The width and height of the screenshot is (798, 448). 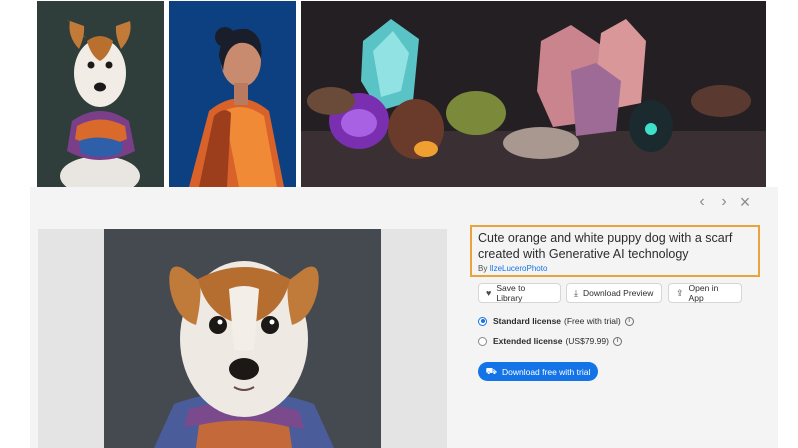 What do you see at coordinates (546, 371) in the screenshot?
I see `download-free-trial-label: Download free with trial` at bounding box center [546, 371].